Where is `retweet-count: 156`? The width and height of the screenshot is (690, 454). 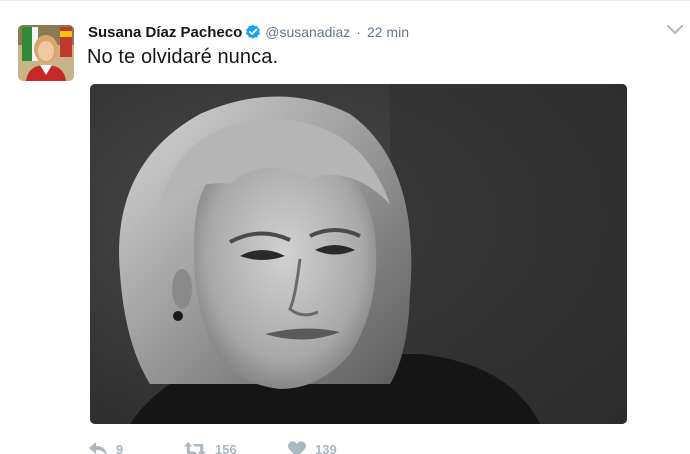 retweet-count: 156 is located at coordinates (226, 447).